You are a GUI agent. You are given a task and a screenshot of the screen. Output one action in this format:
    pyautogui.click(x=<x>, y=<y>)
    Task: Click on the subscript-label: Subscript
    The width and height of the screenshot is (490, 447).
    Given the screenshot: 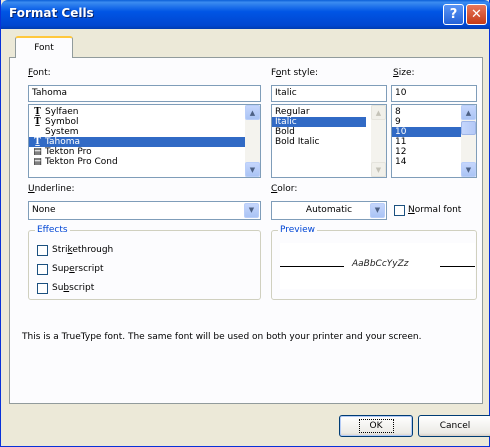 What is the action you would take?
    pyautogui.click(x=73, y=288)
    